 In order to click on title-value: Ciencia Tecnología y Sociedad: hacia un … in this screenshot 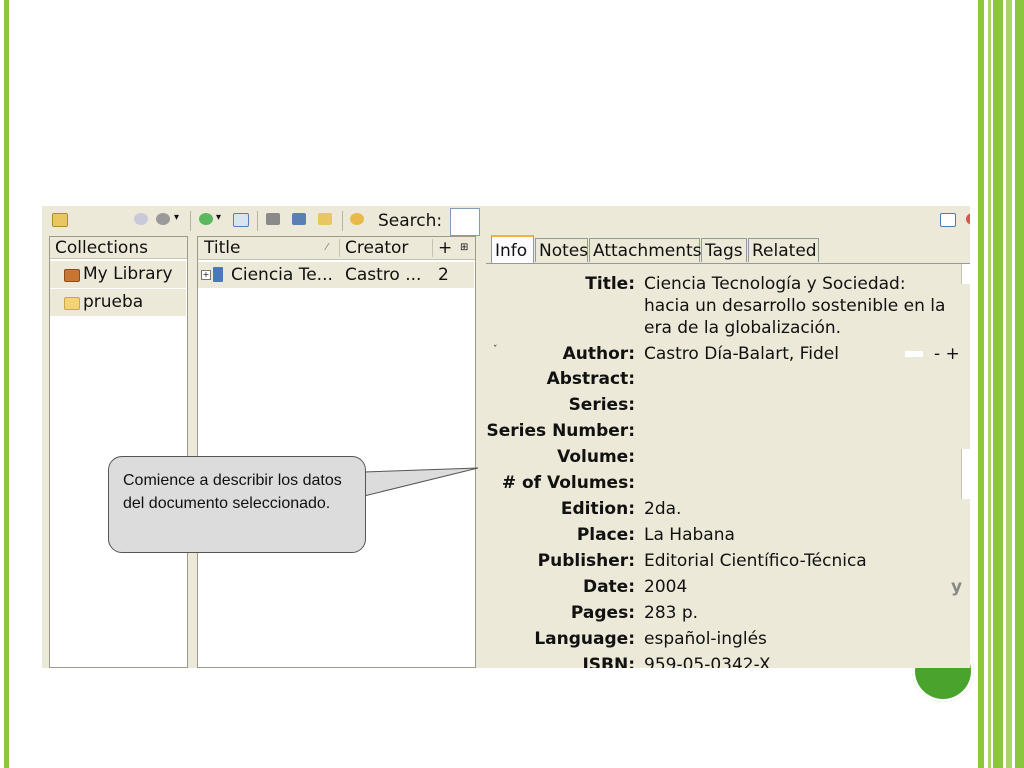, I will do `click(799, 306)`.